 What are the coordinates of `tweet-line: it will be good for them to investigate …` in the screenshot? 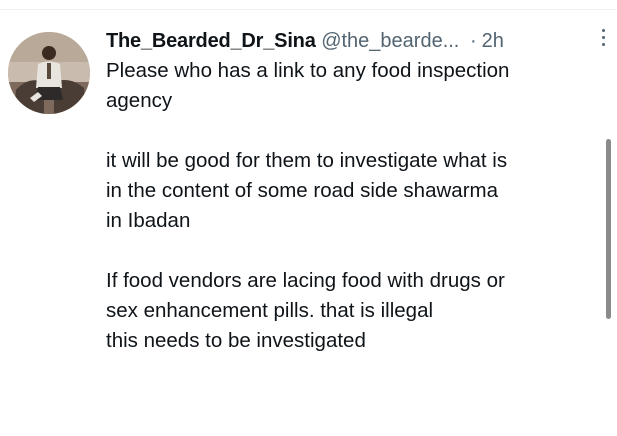 It's located at (307, 160).